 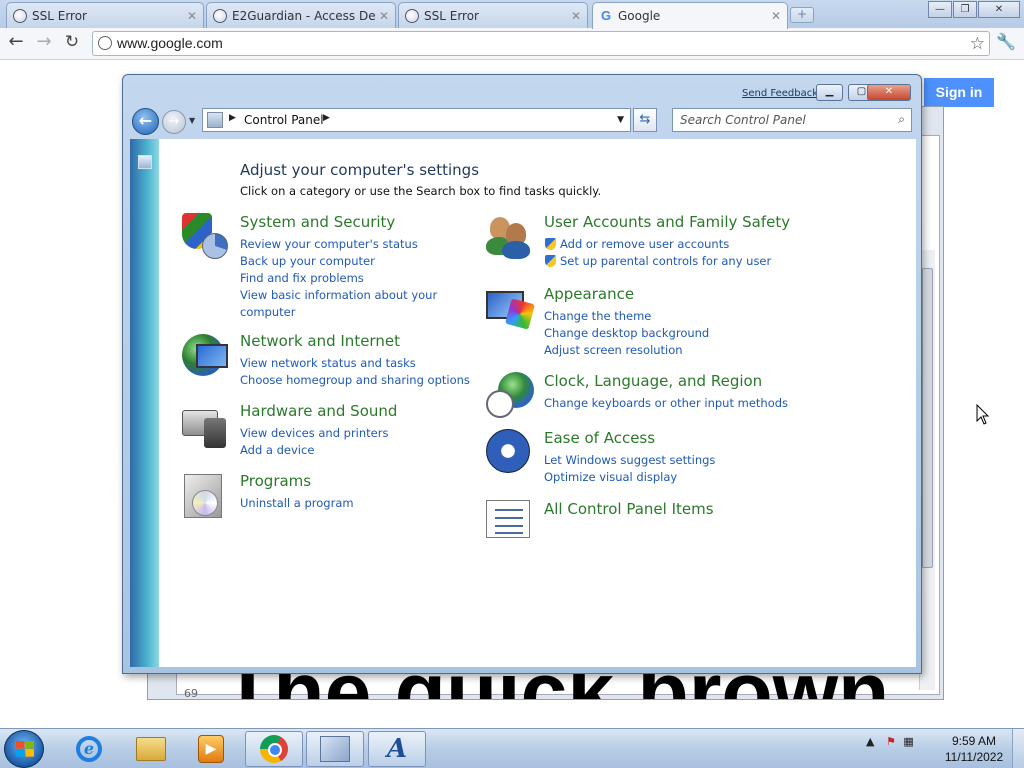 What do you see at coordinates (145, 162) in the screenshot?
I see `control-panel-home-icon` at bounding box center [145, 162].